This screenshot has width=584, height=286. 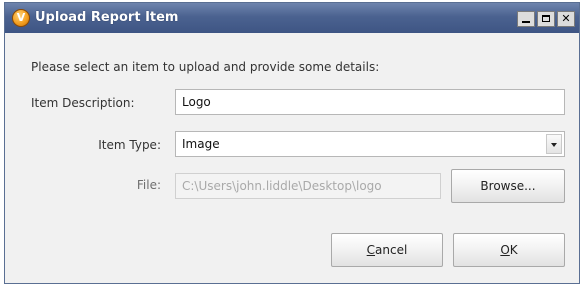 What do you see at coordinates (371, 250) in the screenshot?
I see `cancel-accelerator: C` at bounding box center [371, 250].